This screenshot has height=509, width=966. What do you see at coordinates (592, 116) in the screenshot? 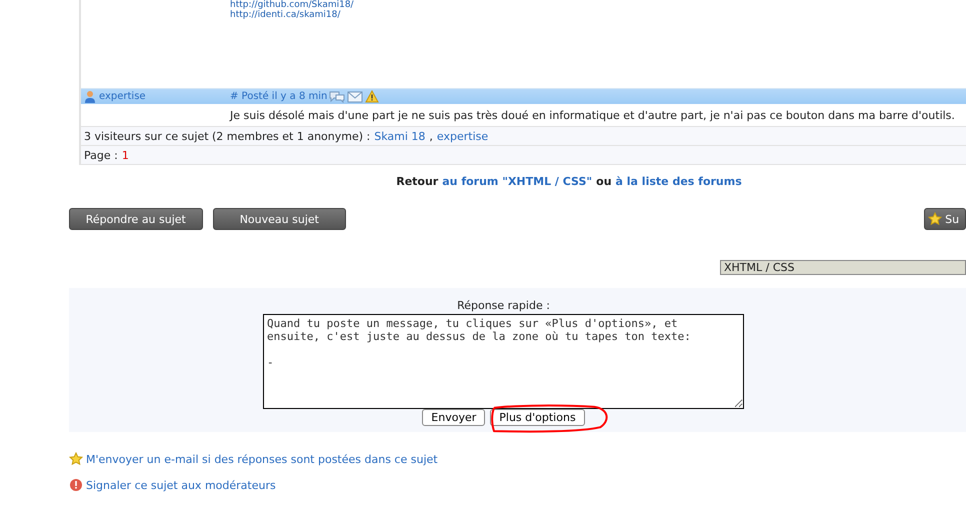
I see `reply-message: Je suis désolé mais d'une part je ne suis pas très doué en informatique et d'autre part, je n'ai pas ce bouton dans ma barre d'outils.` at bounding box center [592, 116].